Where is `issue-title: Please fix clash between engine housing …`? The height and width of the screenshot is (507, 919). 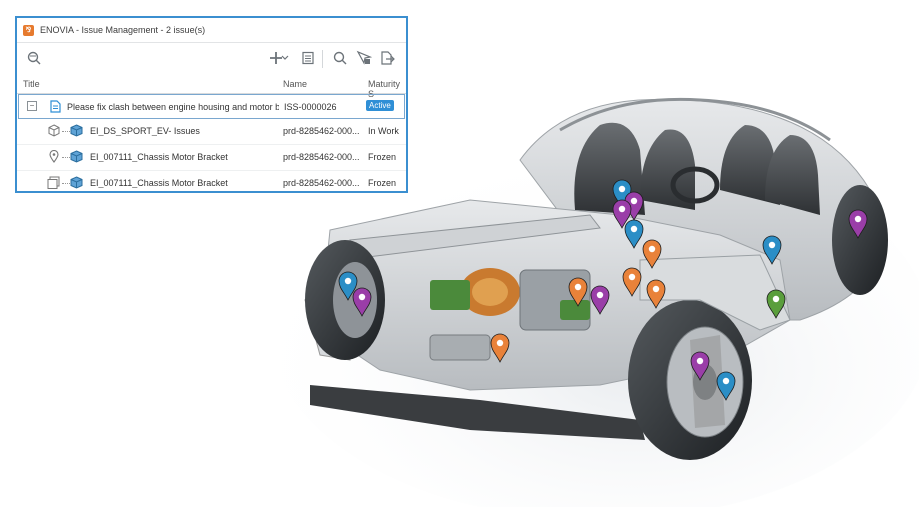
issue-title: Please fix clash between engine housing … is located at coordinates (173, 107).